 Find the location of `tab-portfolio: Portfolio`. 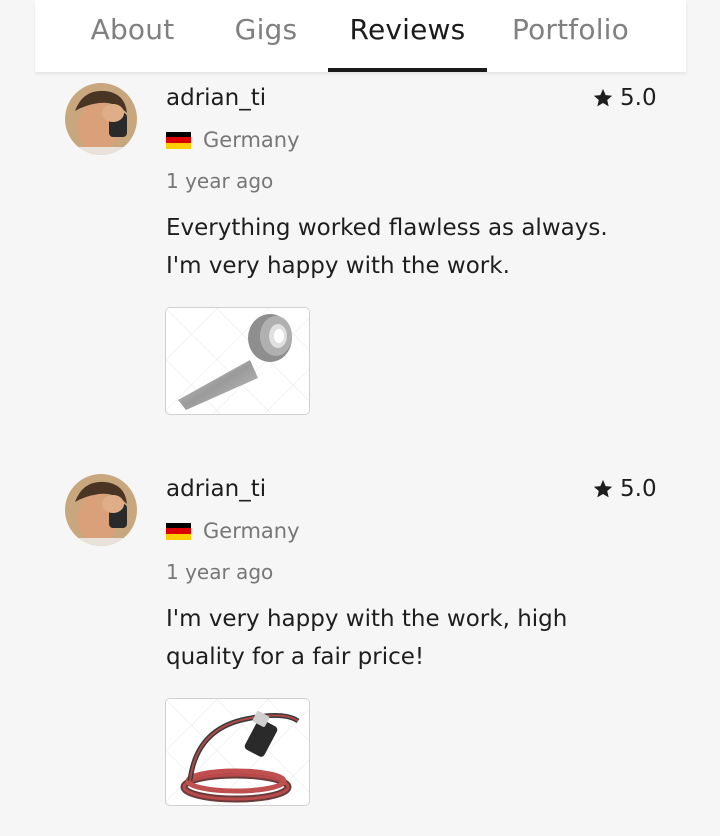

tab-portfolio: Portfolio is located at coordinates (570, 36).